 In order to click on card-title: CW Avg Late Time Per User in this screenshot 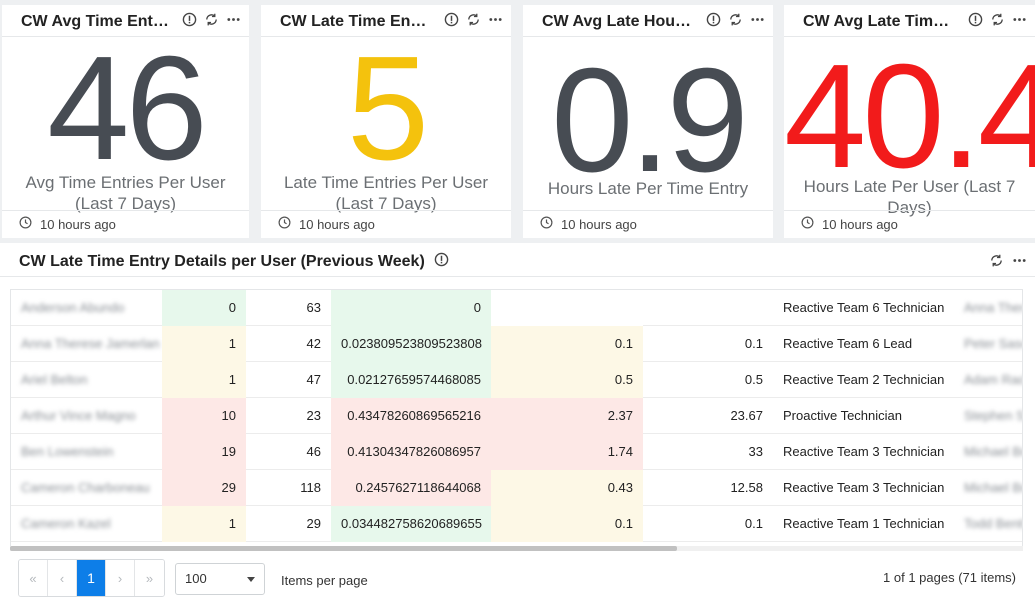, I will do `click(879, 21)`.